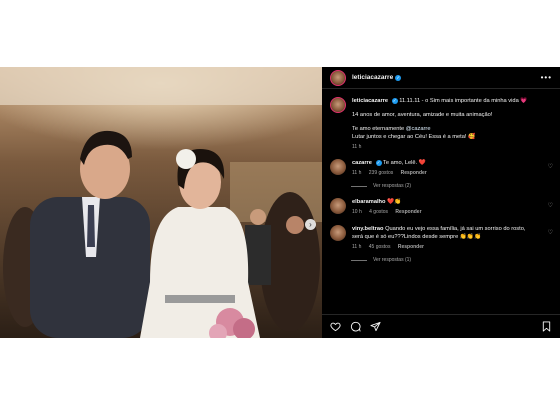 This screenshot has height=404, width=560. Describe the element at coordinates (546, 326) in the screenshot. I see `bookmark-icon` at that location.